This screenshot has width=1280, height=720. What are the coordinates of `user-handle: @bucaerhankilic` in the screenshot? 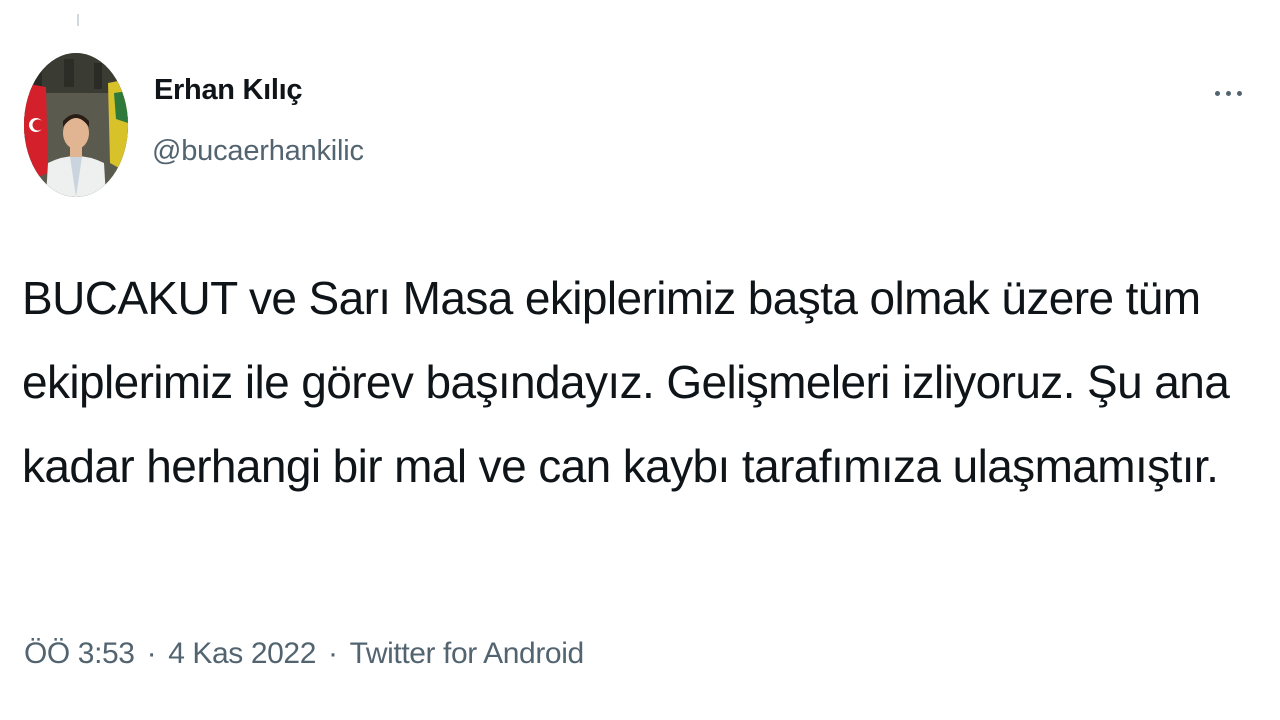 It's located at (258, 151).